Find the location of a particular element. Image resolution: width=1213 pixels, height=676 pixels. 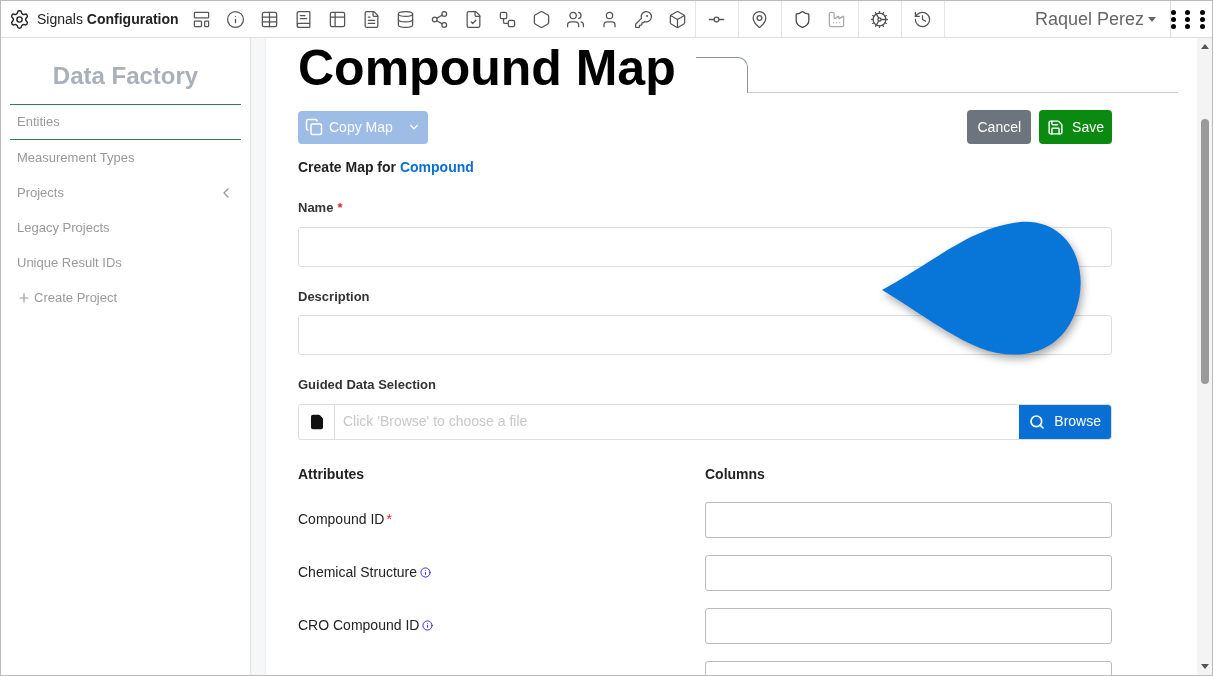

column-header: Columns is located at coordinates (735, 474).